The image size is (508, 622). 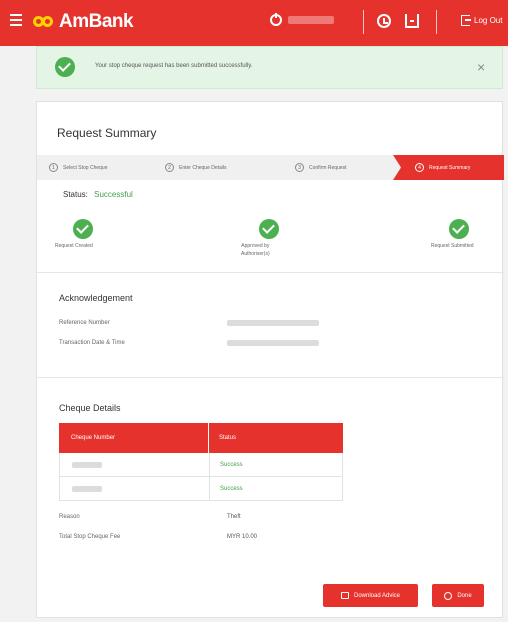 I want to click on step-label: Confirm Request, so click(x=328, y=167).